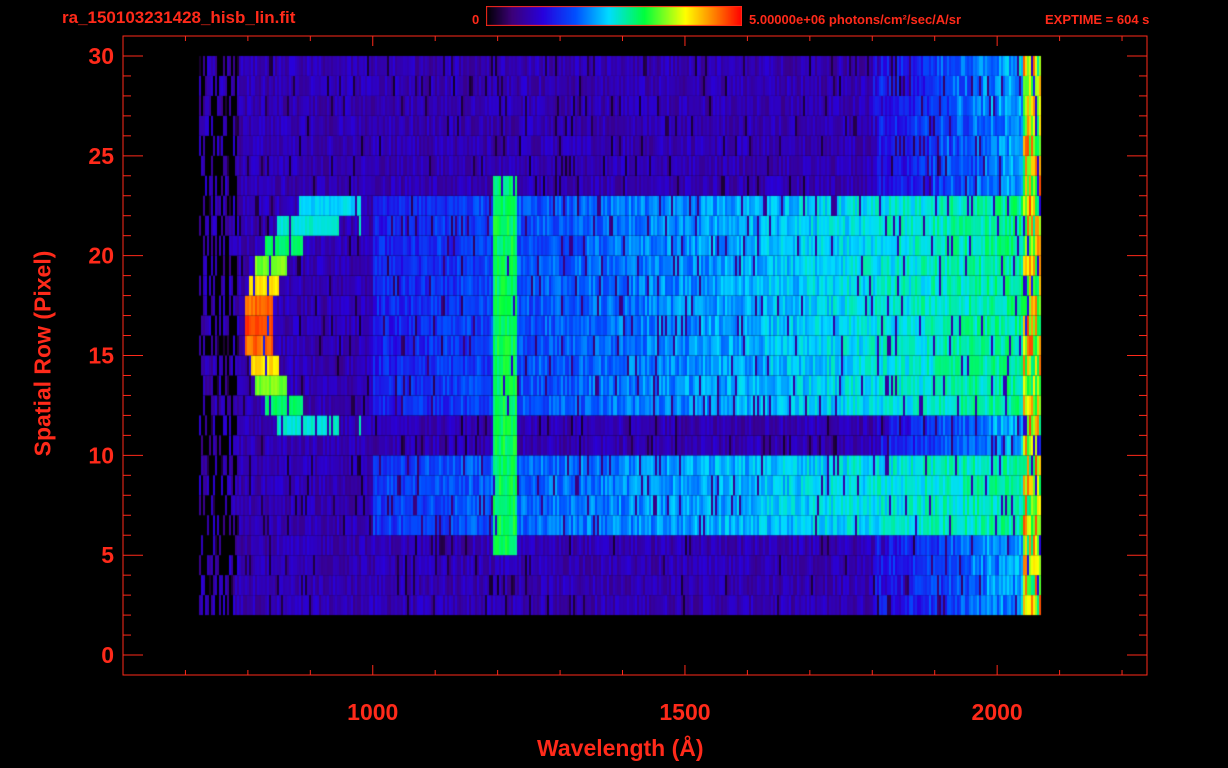 The width and height of the screenshot is (1228, 768). I want to click on x-tick-label: 1500, so click(684, 712).